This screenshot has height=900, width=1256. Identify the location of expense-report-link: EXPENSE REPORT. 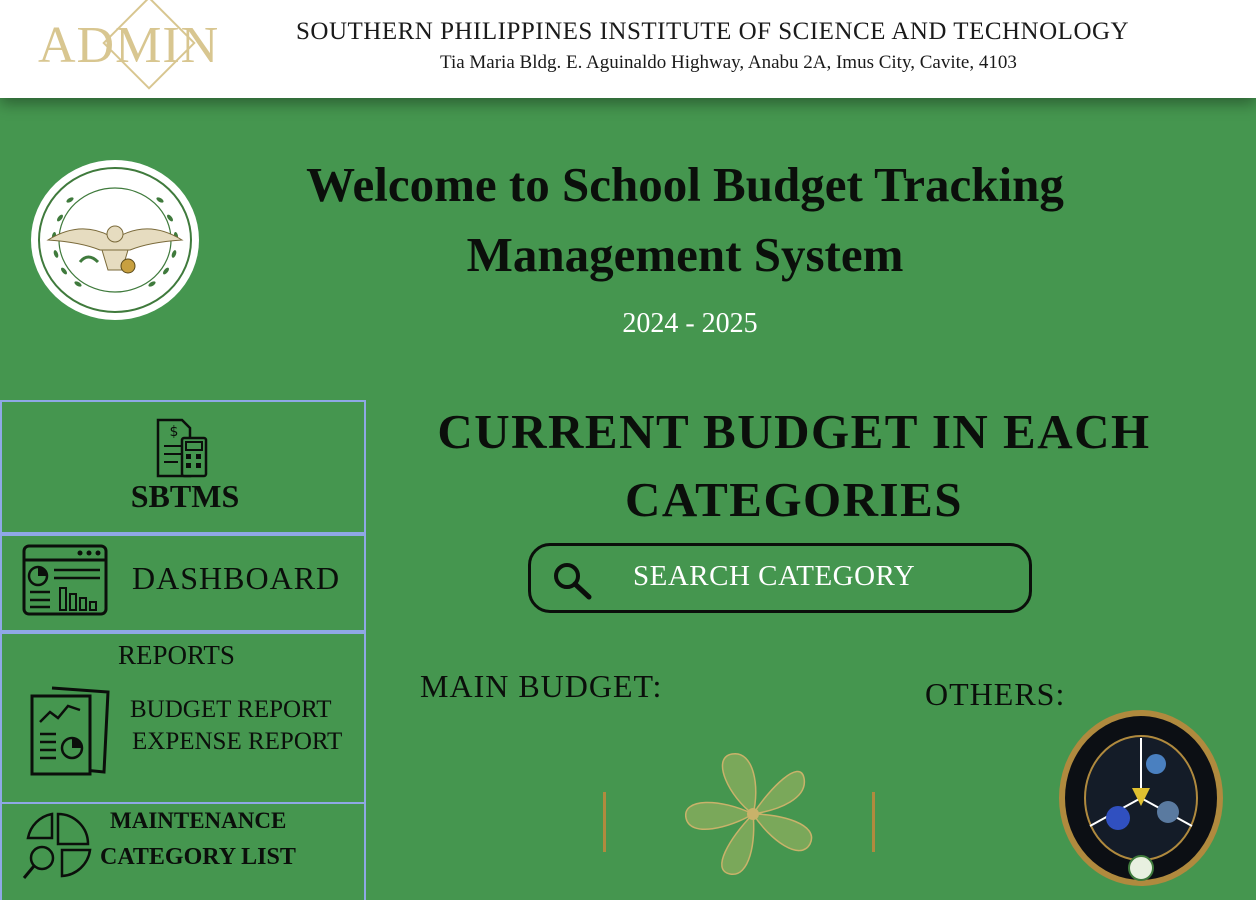
(237, 742).